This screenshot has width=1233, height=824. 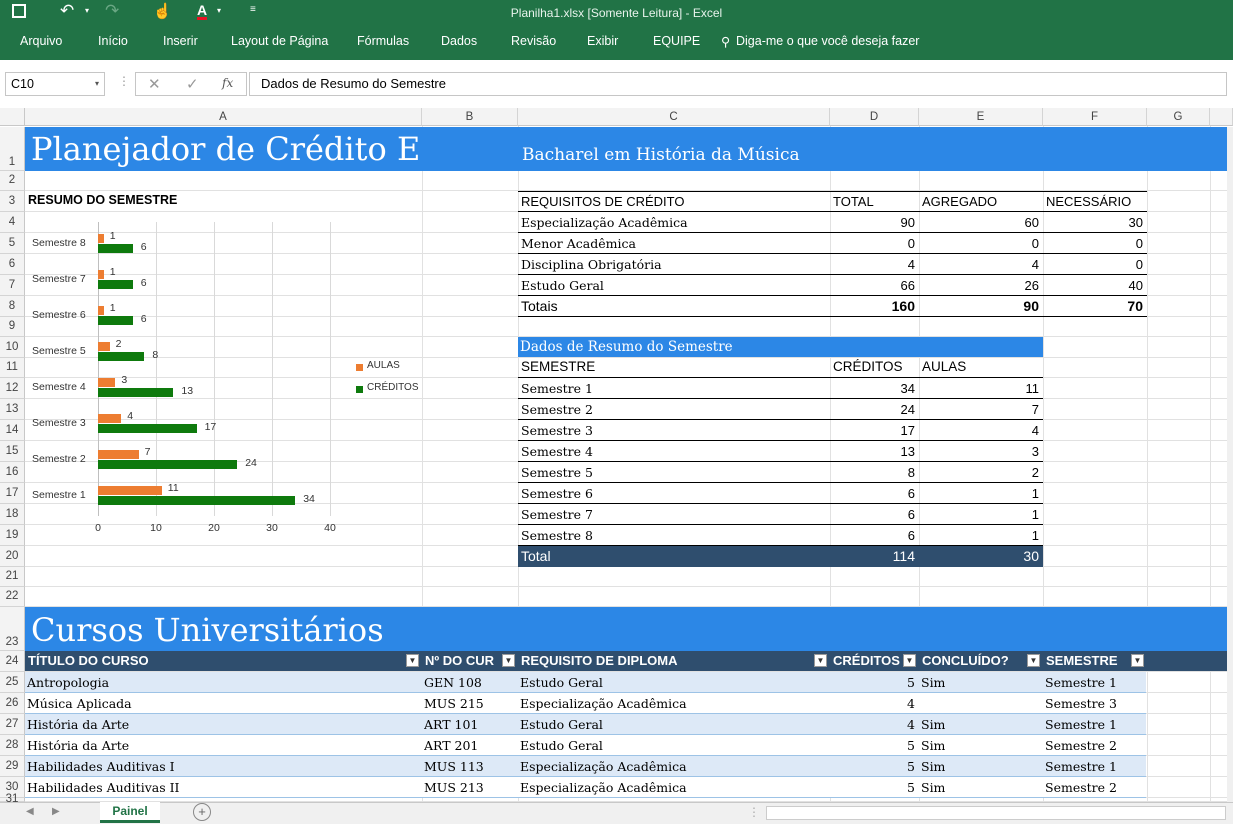 I want to click on credit-label: Menor Acadêmica, so click(x=675, y=243).